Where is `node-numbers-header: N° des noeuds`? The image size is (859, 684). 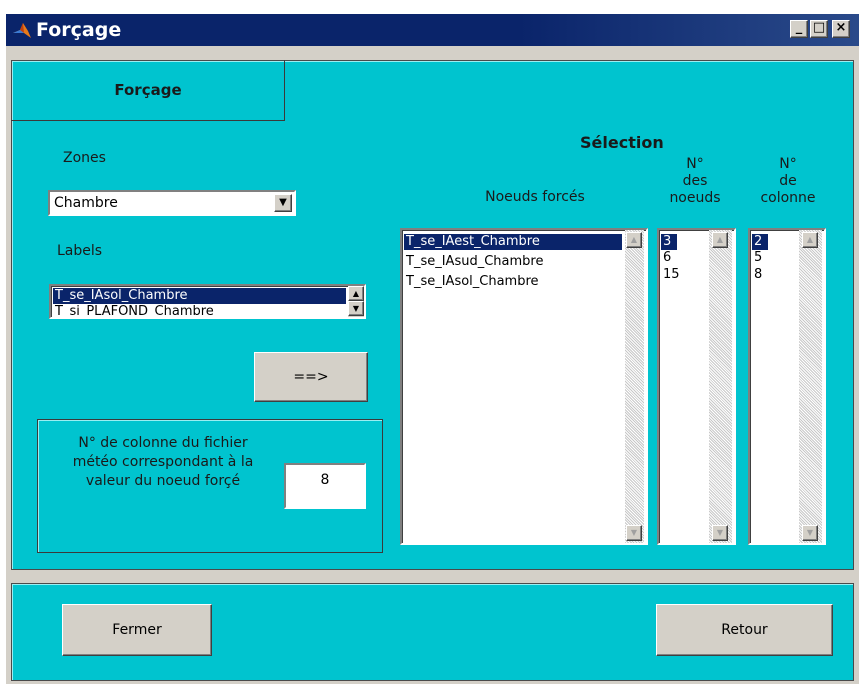
node-numbers-header: N° des noeuds is located at coordinates (695, 181).